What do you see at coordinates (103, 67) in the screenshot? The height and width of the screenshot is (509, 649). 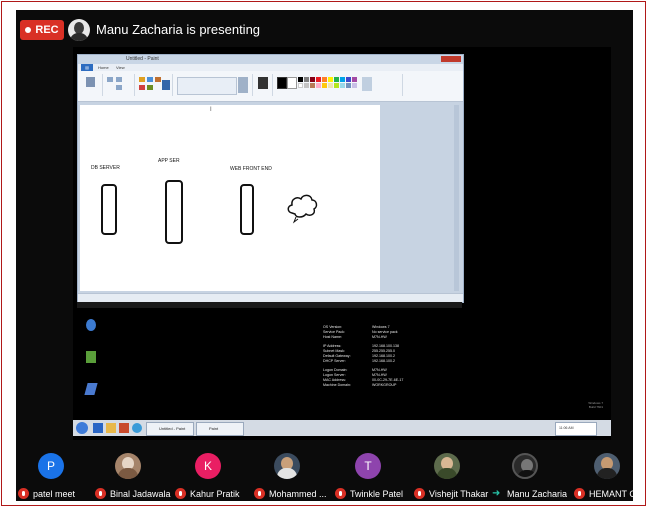 I see `paint-tab-home: Home` at bounding box center [103, 67].